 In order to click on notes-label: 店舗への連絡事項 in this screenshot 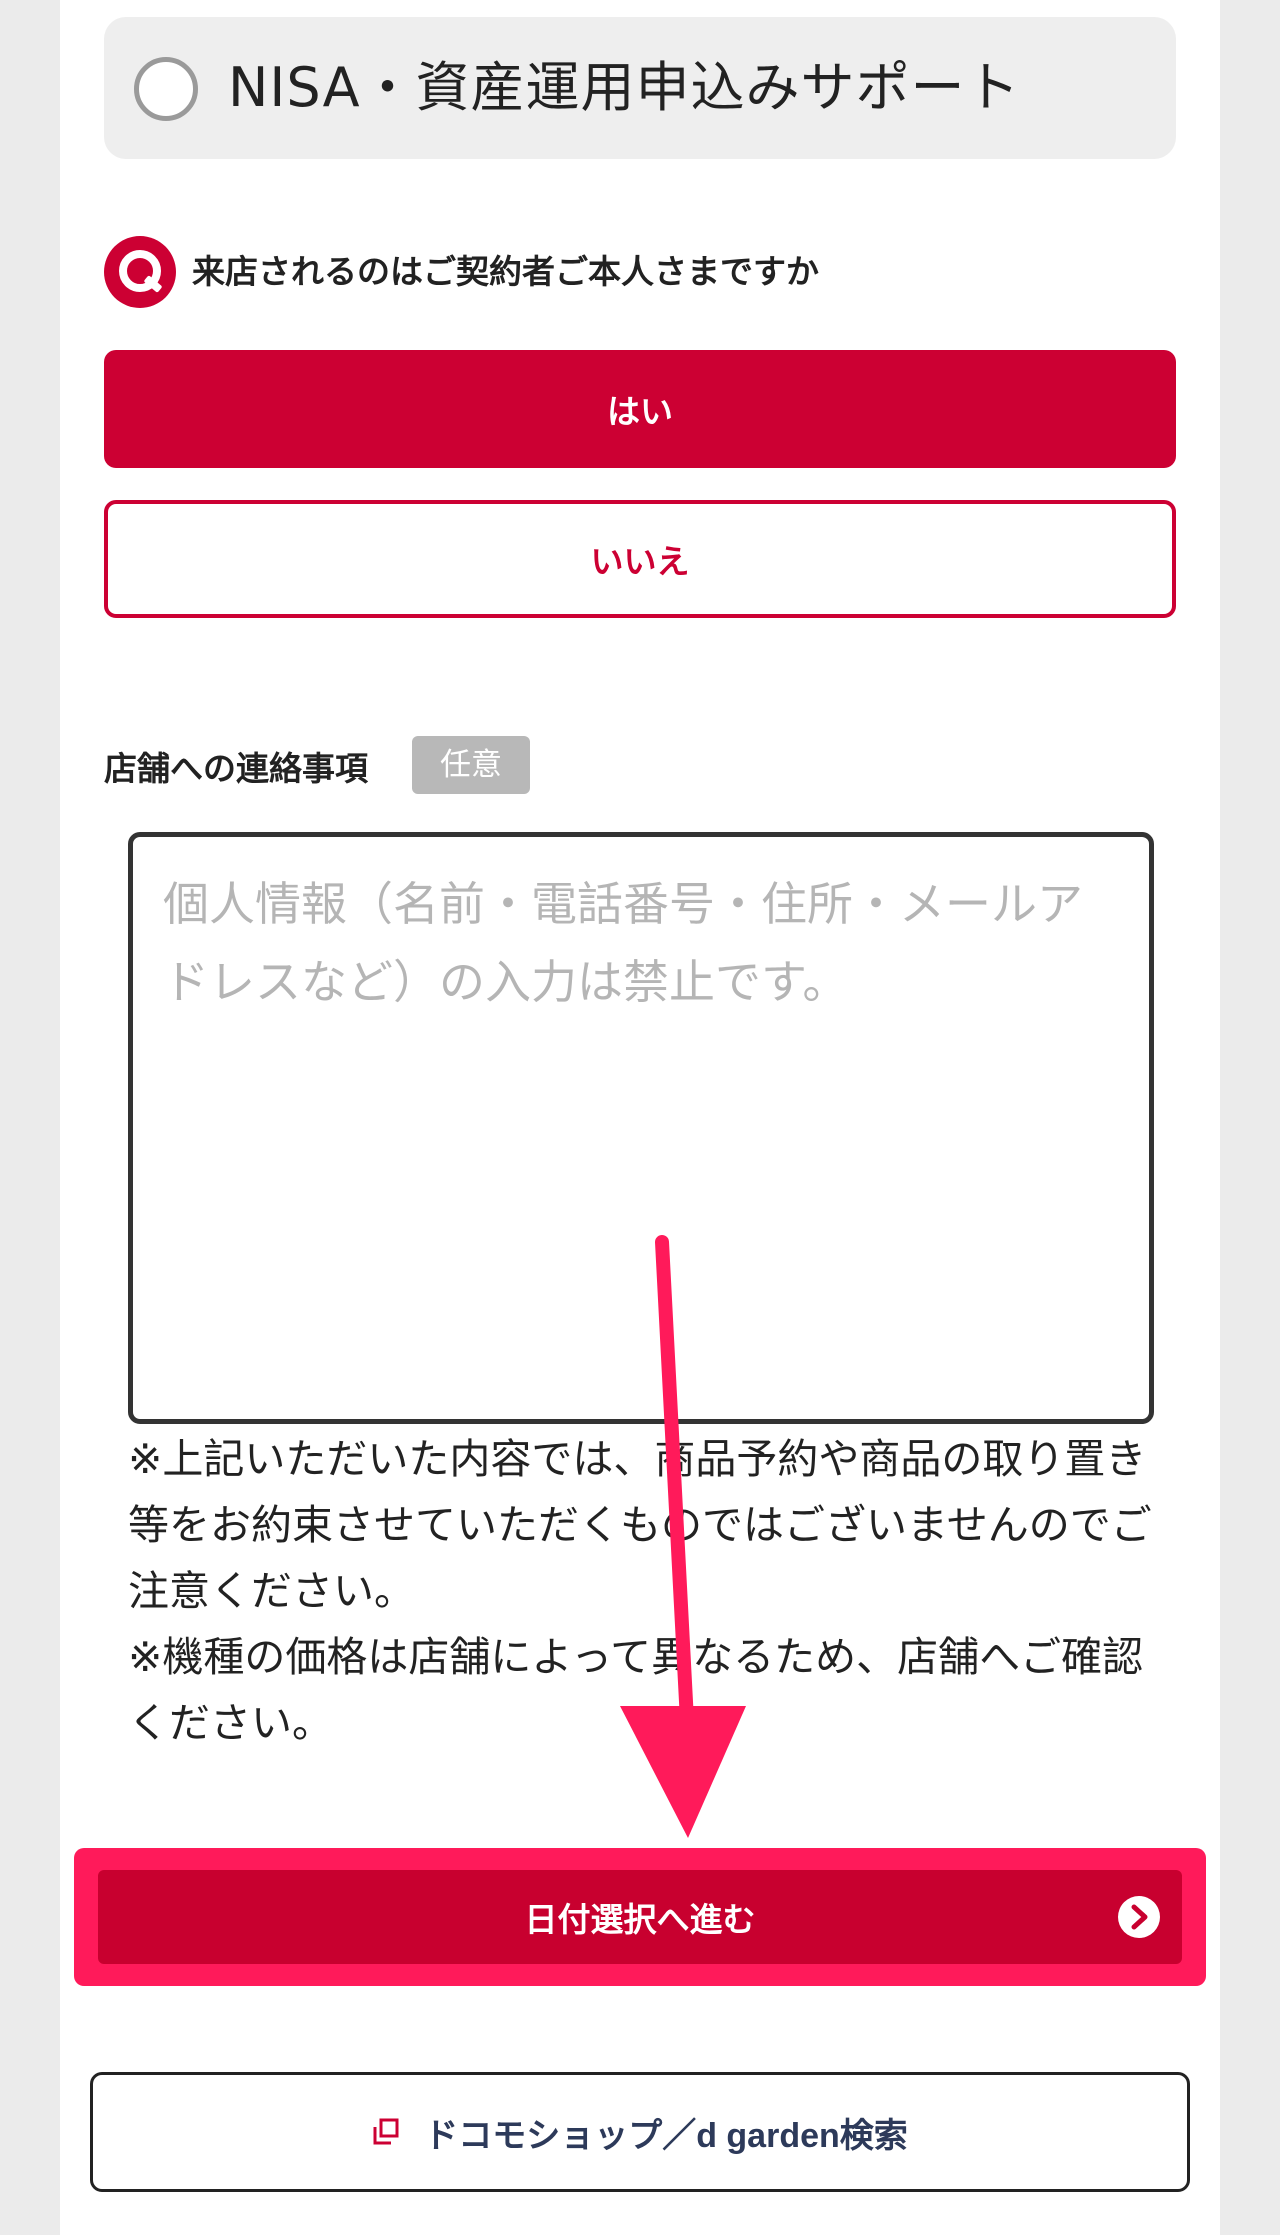, I will do `click(236, 768)`.